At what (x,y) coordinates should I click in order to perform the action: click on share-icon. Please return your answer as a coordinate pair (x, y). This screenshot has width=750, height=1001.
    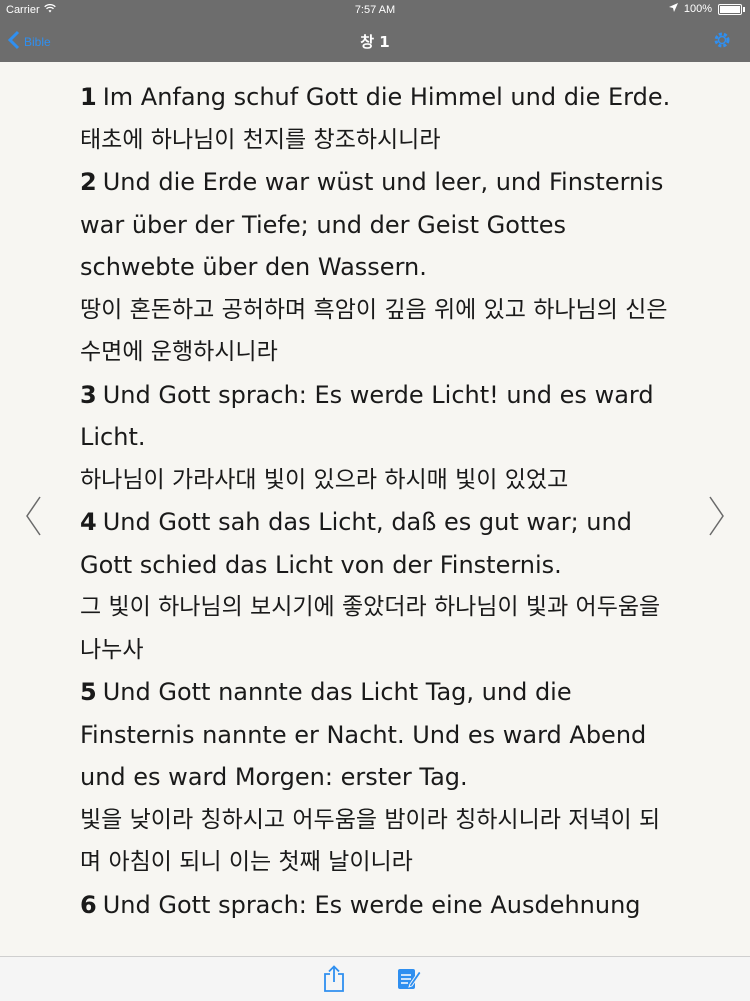
    Looking at the image, I should click on (334, 981).